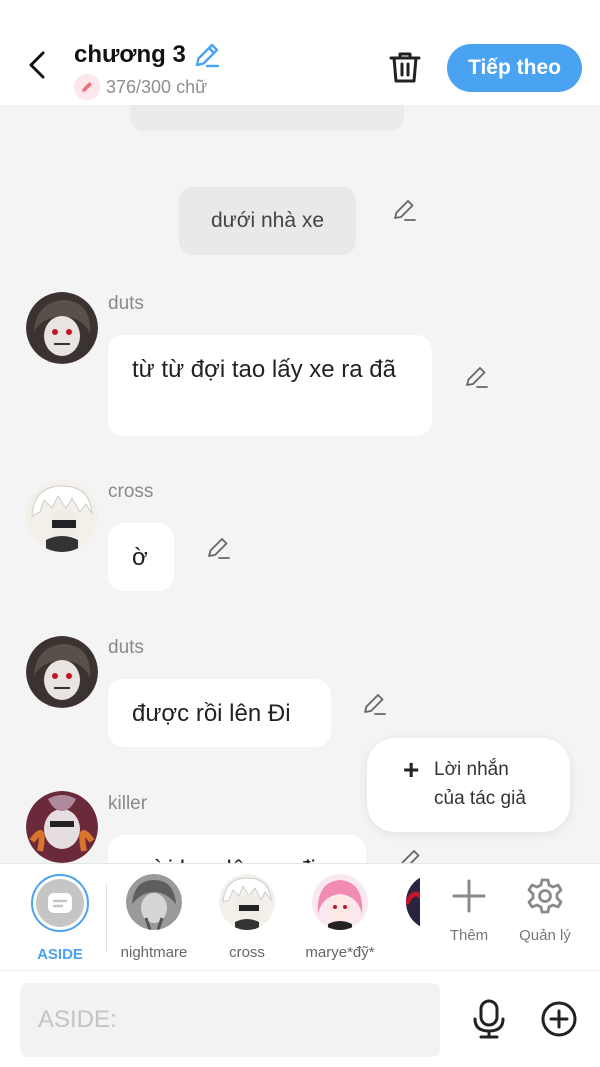 This screenshot has height=1067, width=600. What do you see at coordinates (267, 221) in the screenshot?
I see `narration-bubble: dưới nhà xe` at bounding box center [267, 221].